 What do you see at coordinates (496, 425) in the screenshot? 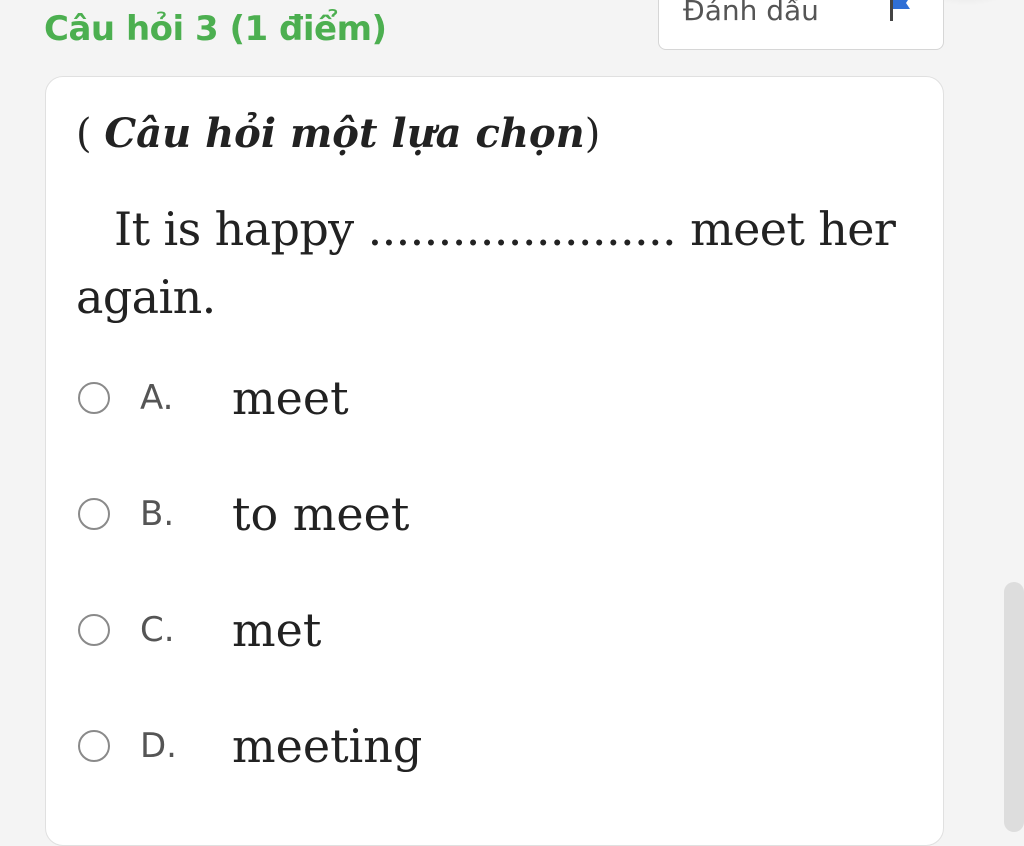
I see `option-a: A. meet` at bounding box center [496, 425].